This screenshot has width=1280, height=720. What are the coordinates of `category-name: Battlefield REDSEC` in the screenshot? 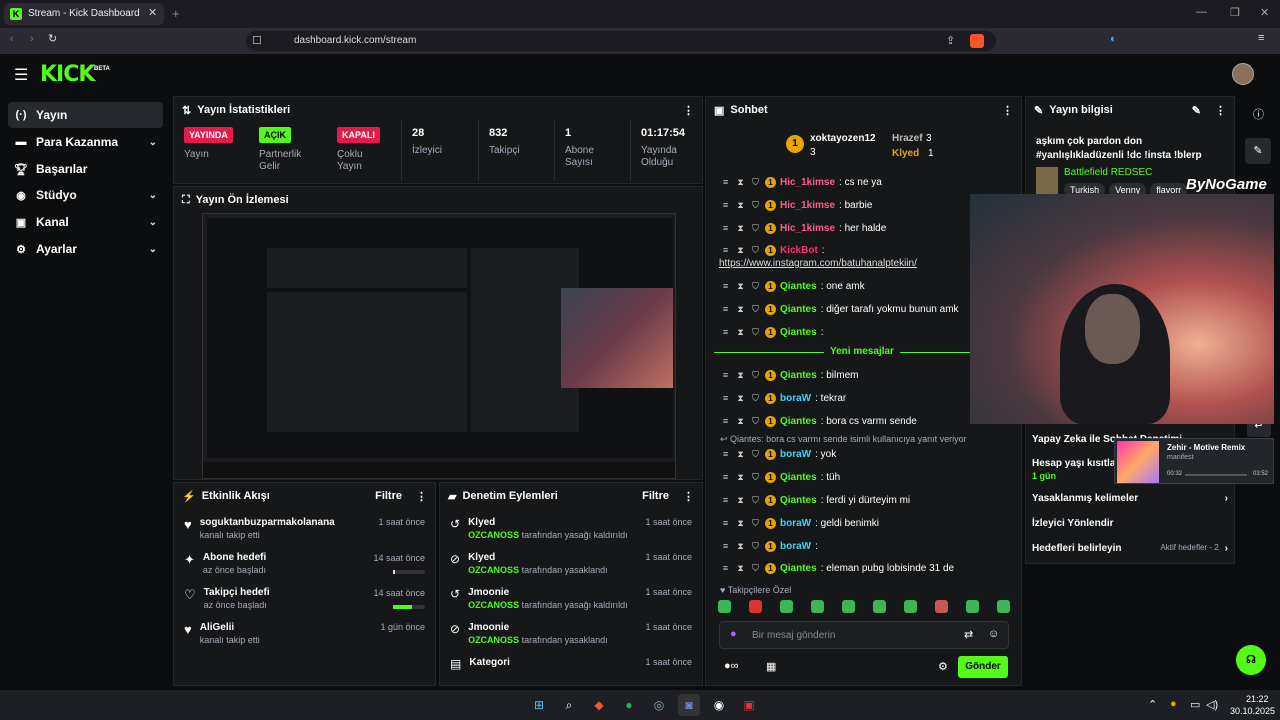 It's located at (1108, 172).